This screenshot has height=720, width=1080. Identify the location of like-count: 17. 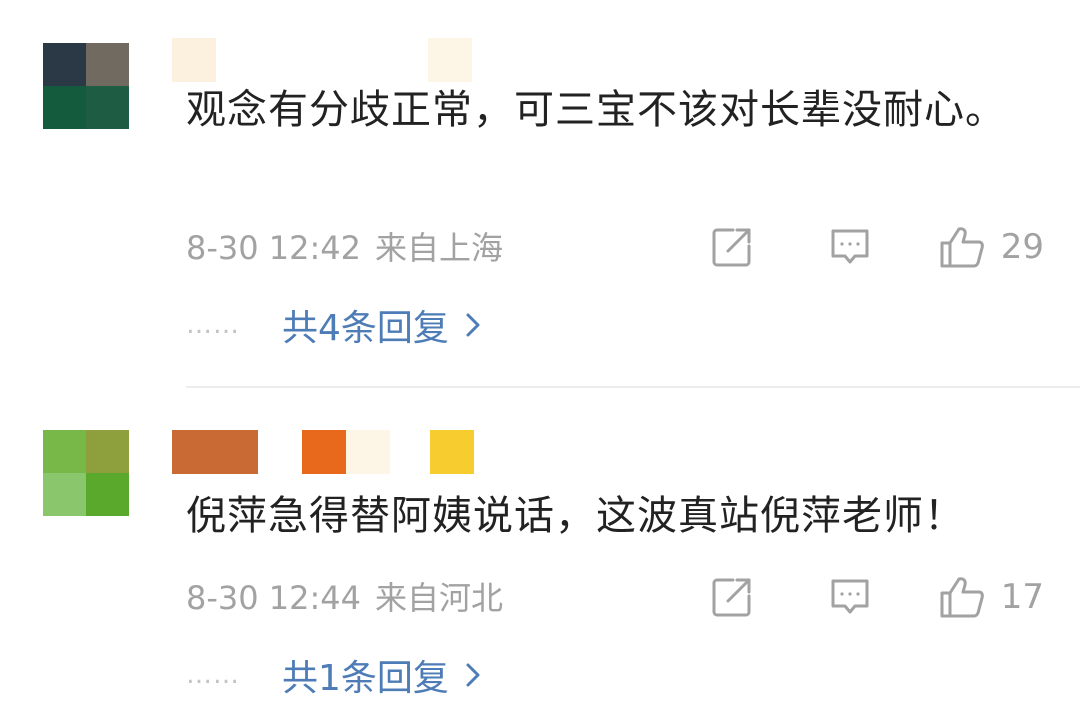
(1022, 597).